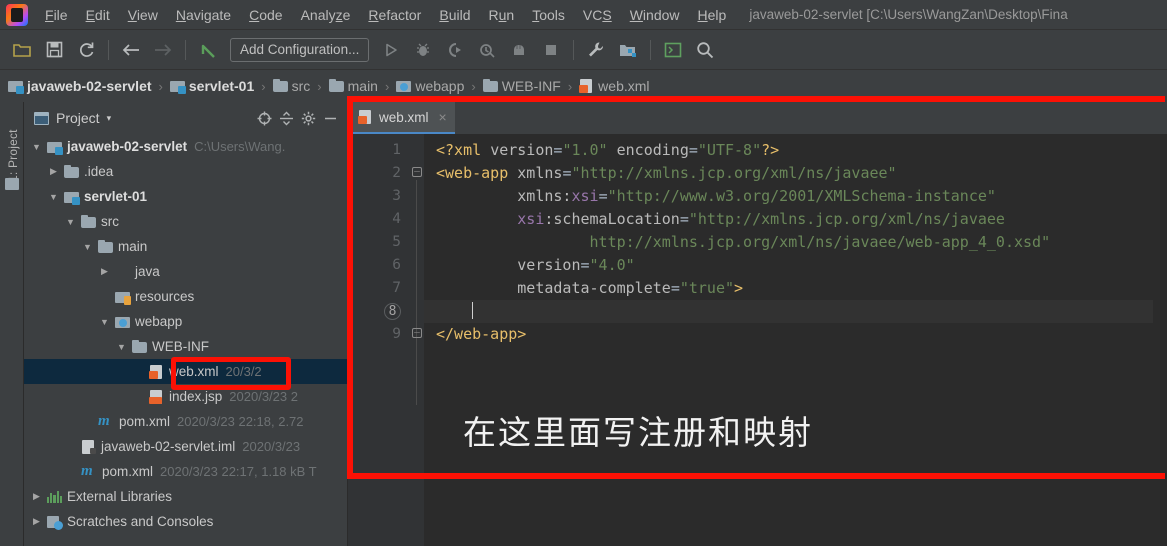 This screenshot has height=546, width=1167. I want to click on hide-panel-icon, so click(330, 118).